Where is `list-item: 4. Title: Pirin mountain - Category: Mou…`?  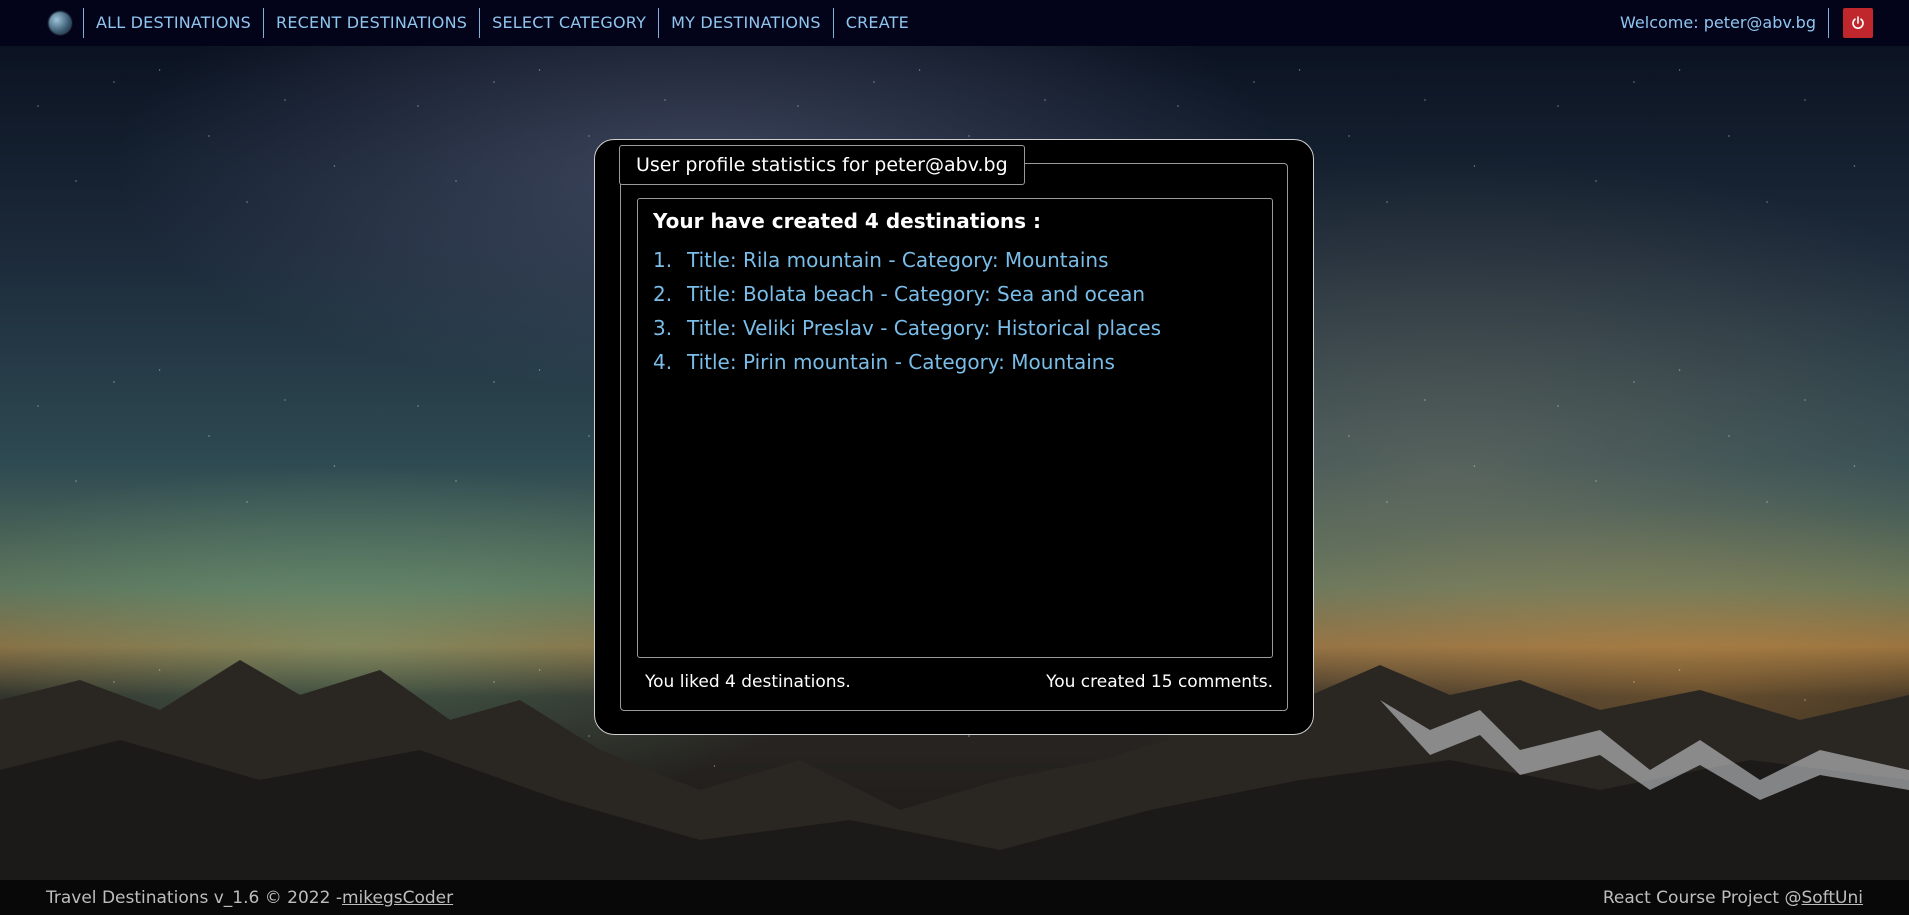
list-item: 4. Title: Pirin mountain - Category: Mou… is located at coordinates (907, 362).